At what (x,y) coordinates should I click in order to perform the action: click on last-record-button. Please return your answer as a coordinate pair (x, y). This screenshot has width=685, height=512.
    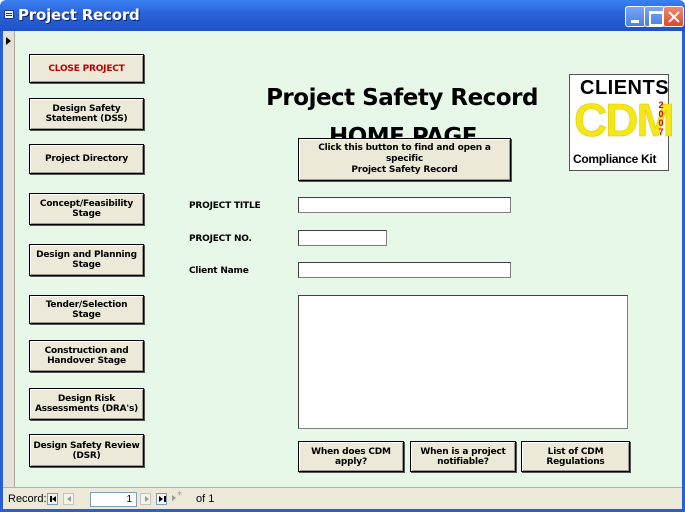
    Looking at the image, I should click on (161, 499).